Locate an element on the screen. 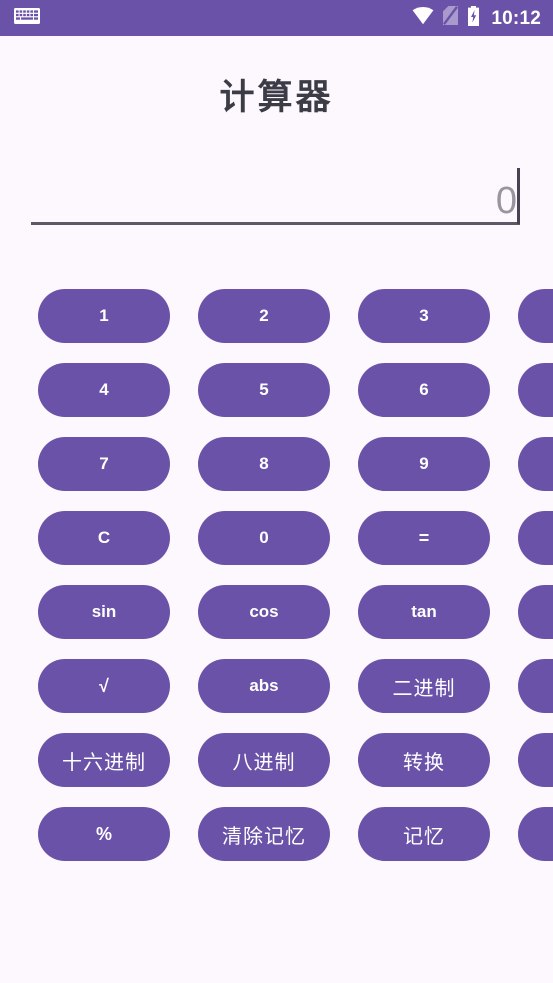  status-bar-left is located at coordinates (27, 18).